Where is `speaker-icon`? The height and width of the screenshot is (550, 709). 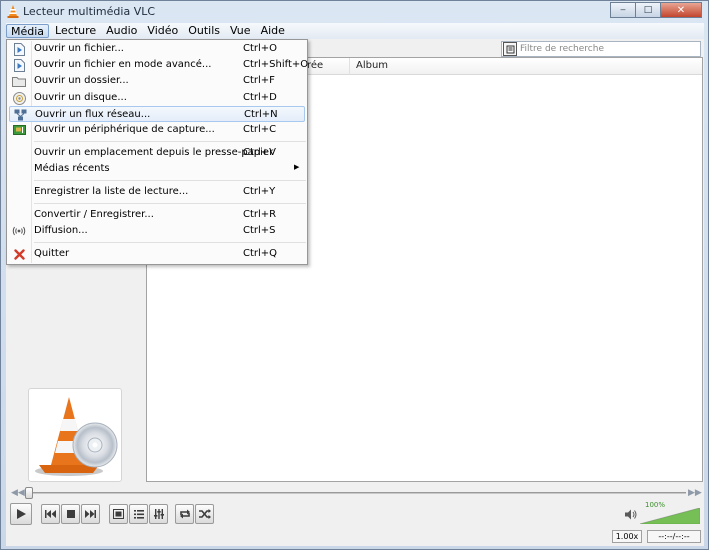
speaker-icon is located at coordinates (631, 514).